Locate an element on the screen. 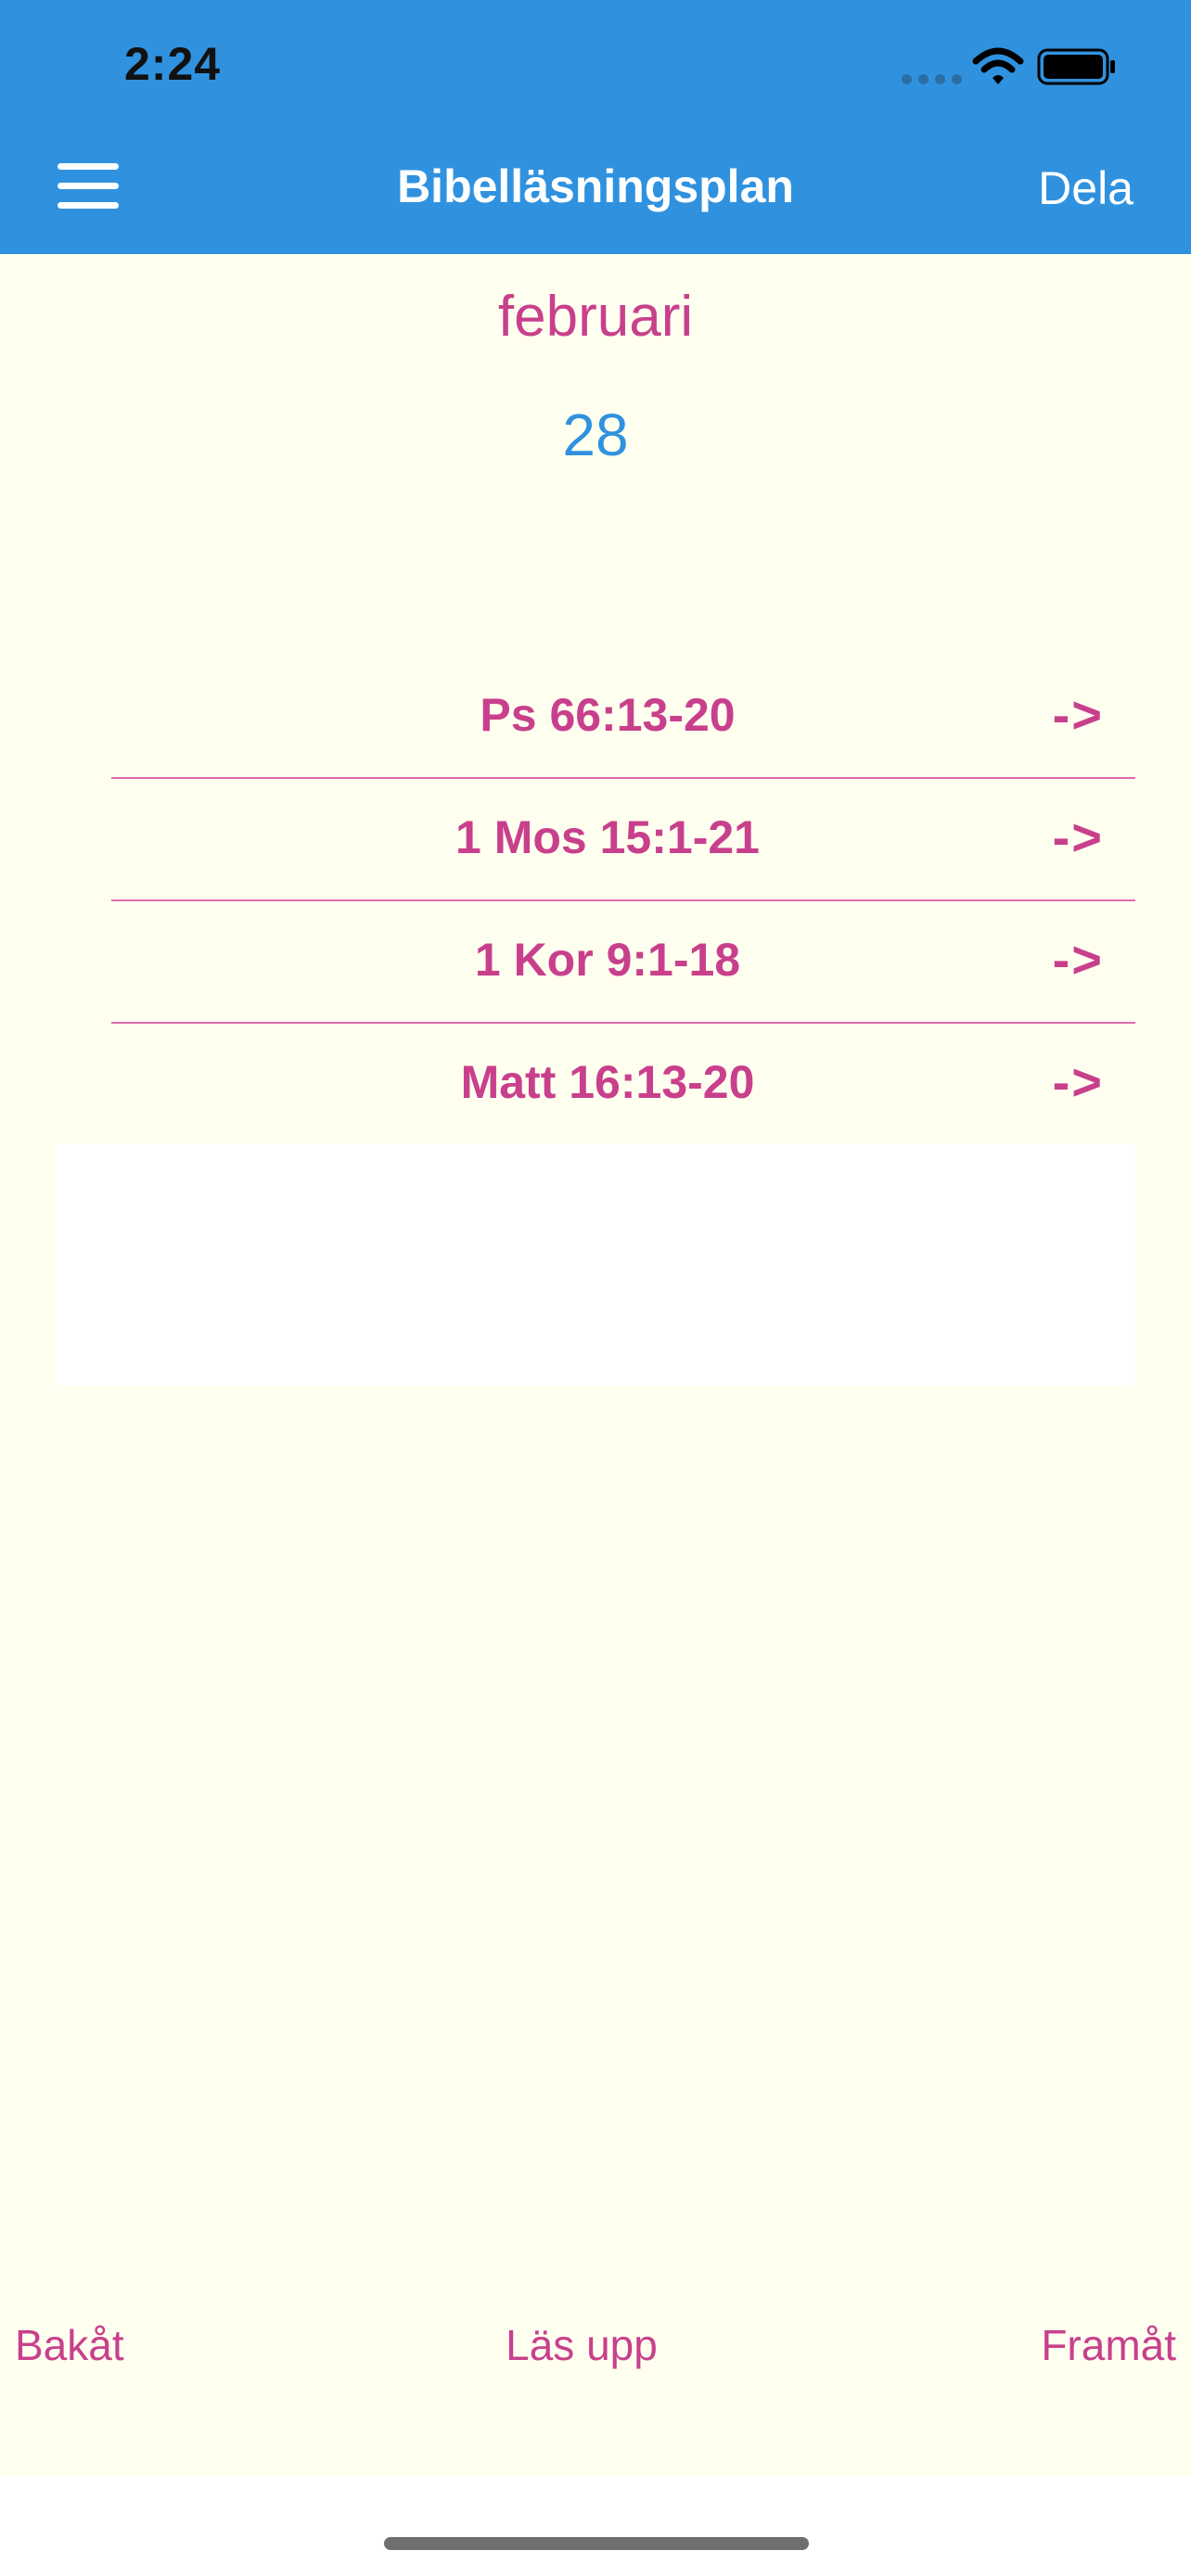  cellular-signal-icon is located at coordinates (932, 79).